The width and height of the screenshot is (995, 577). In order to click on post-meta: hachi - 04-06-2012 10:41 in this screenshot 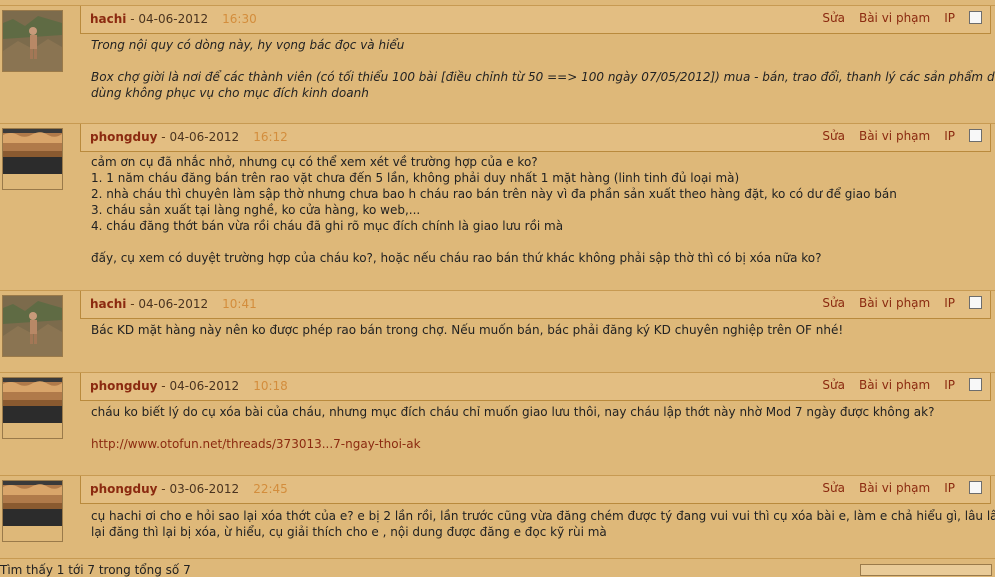, I will do `click(173, 304)`.